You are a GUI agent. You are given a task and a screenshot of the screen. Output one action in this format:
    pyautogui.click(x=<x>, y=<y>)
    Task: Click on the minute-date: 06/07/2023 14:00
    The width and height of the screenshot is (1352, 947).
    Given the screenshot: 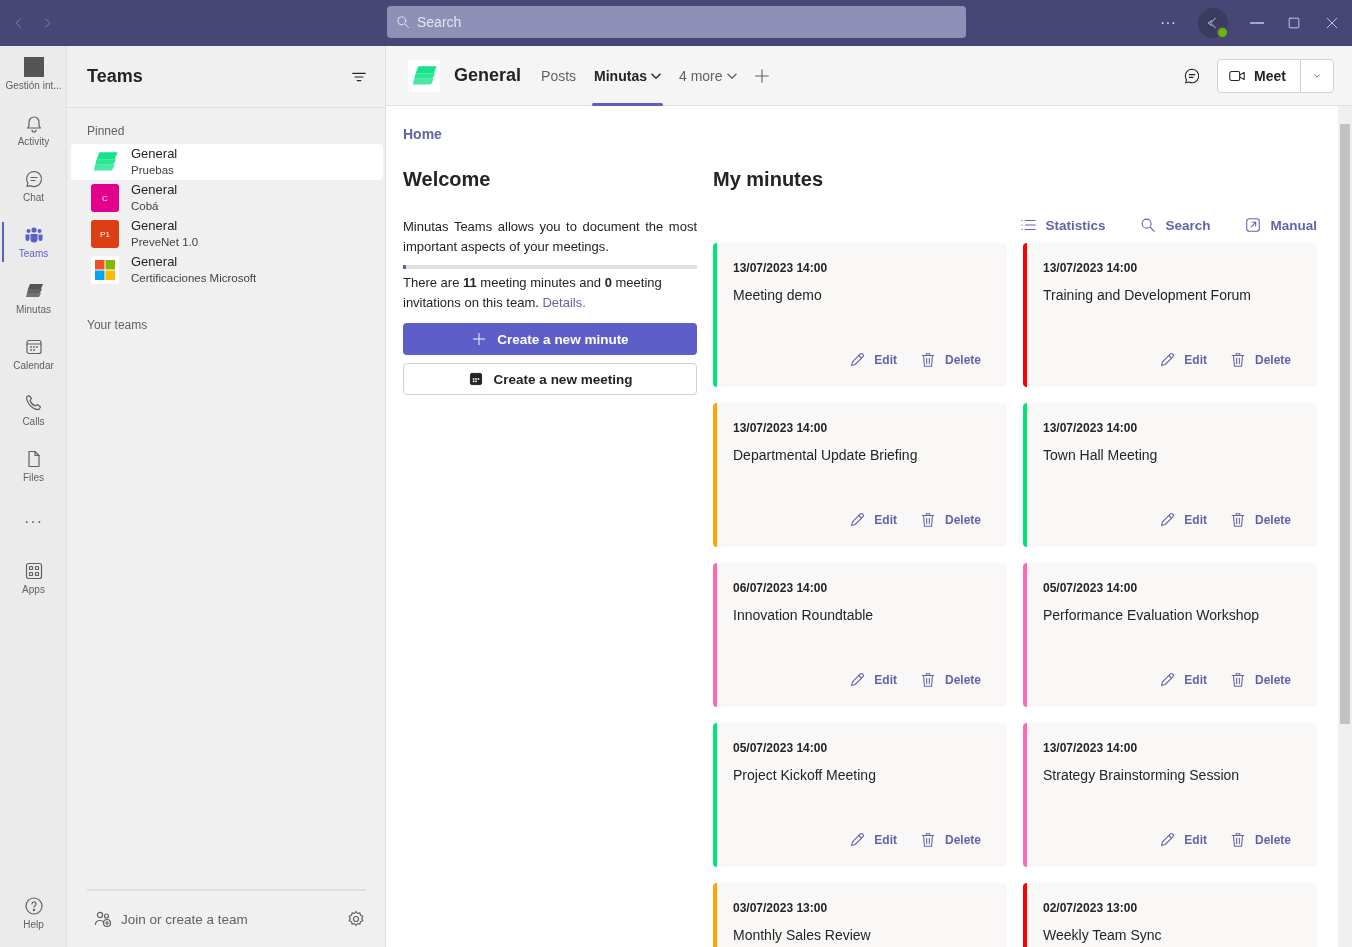 What is the action you would take?
    pyautogui.click(x=781, y=588)
    